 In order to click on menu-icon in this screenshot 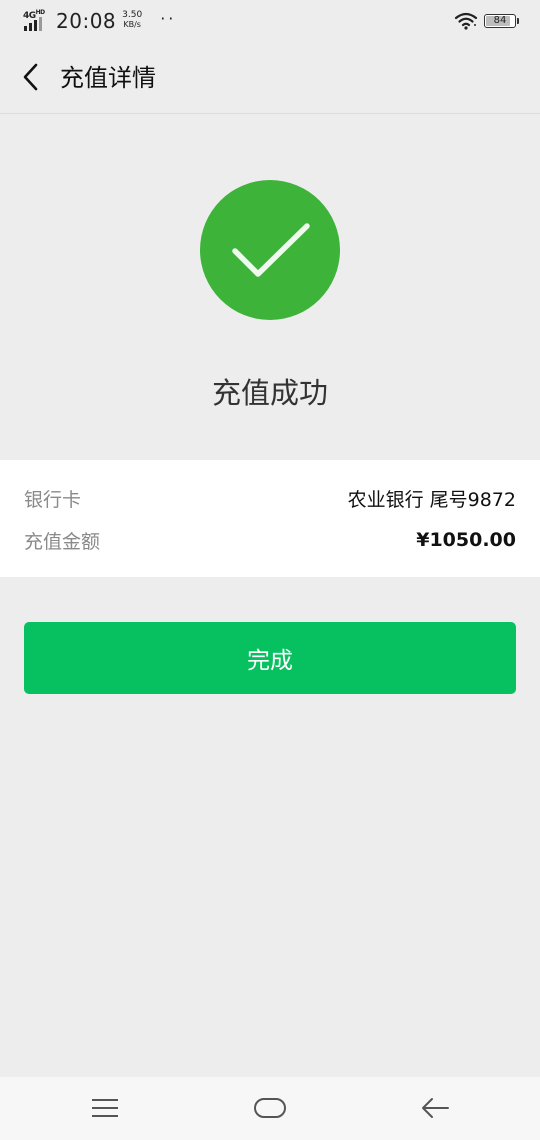, I will do `click(105, 1108)`.